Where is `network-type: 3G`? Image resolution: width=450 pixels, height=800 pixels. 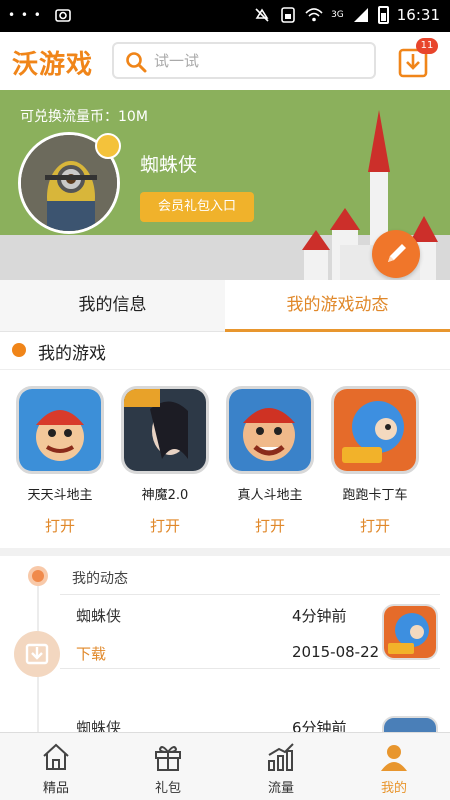
network-type: 3G is located at coordinates (337, 15).